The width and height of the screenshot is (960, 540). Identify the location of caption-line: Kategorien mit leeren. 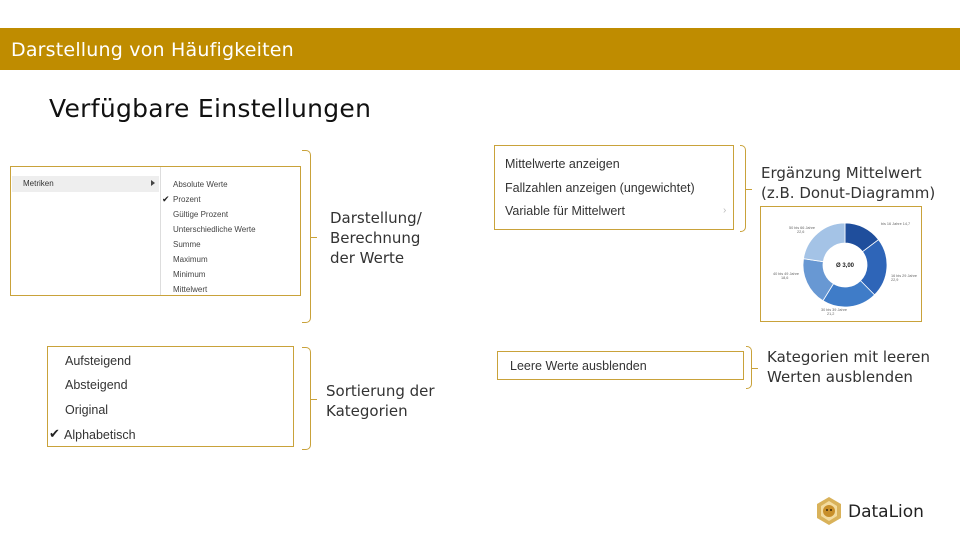
(849, 357).